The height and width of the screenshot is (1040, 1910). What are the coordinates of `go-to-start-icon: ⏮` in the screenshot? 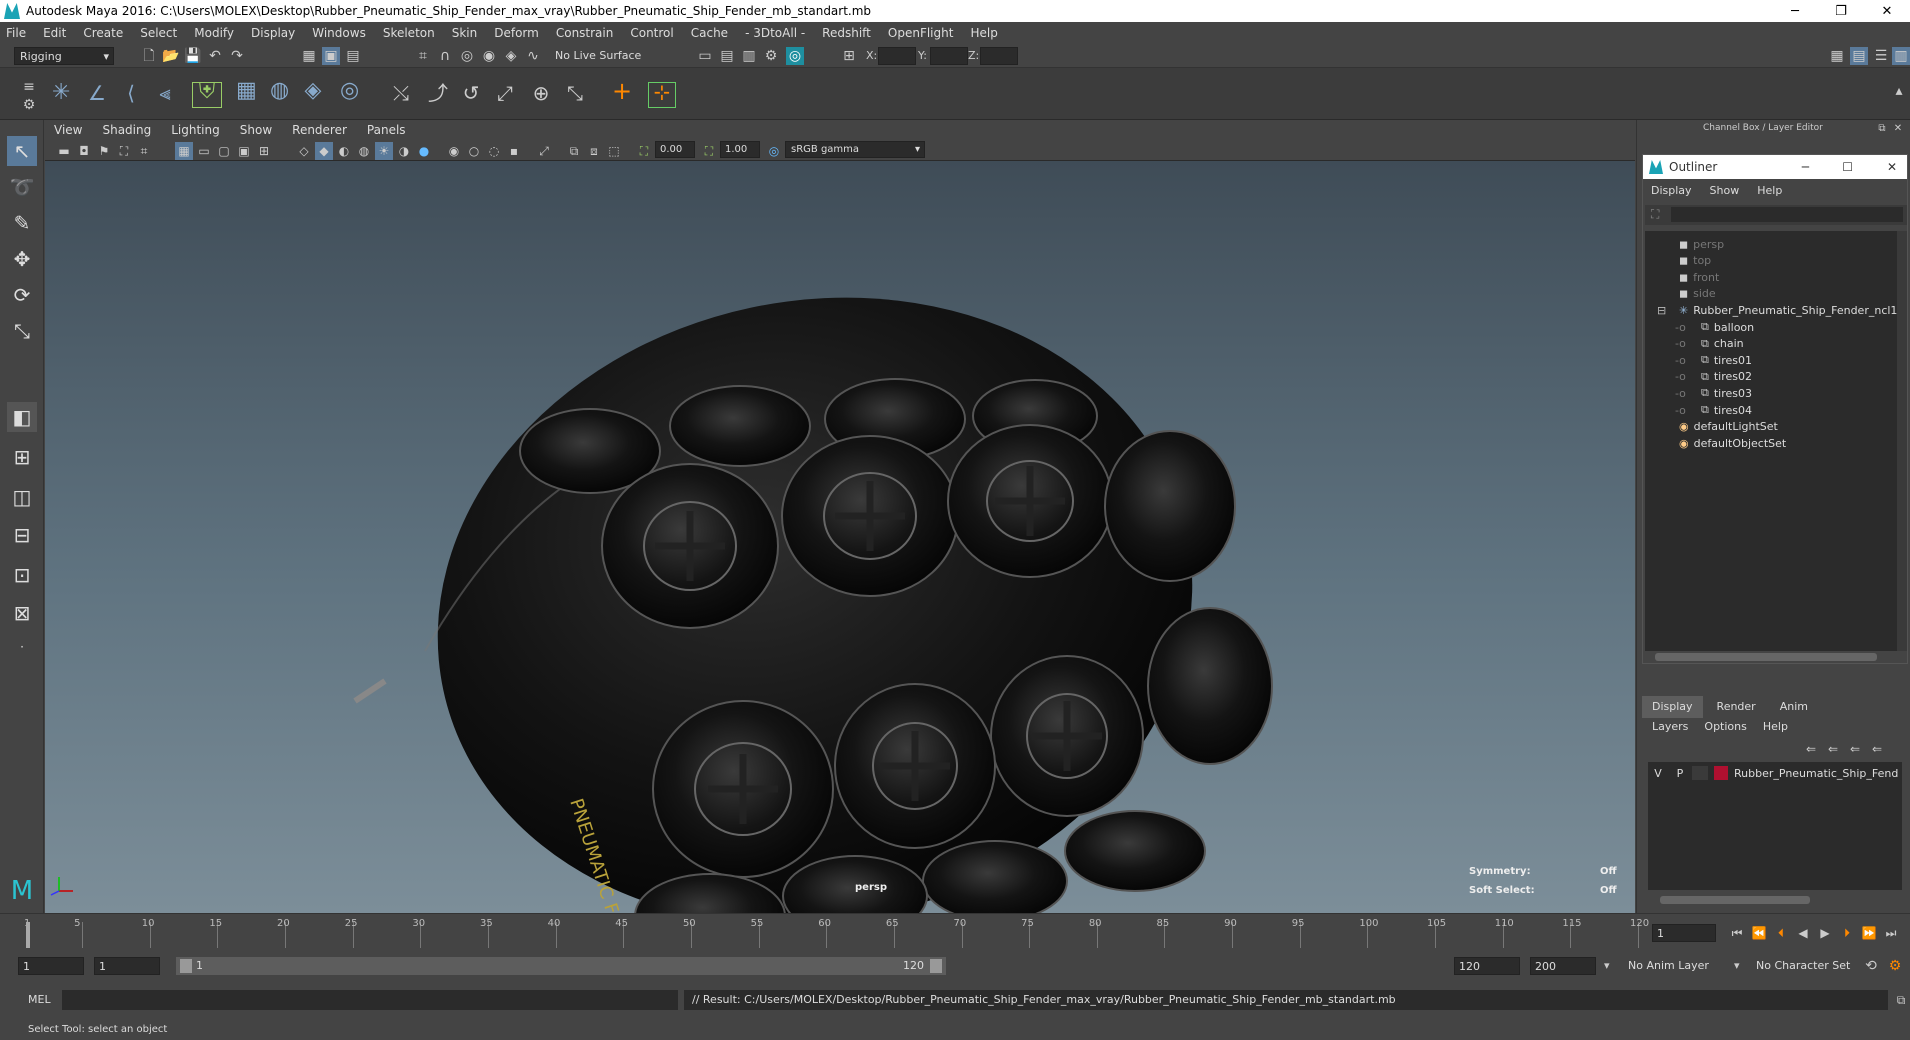 It's located at (1737, 933).